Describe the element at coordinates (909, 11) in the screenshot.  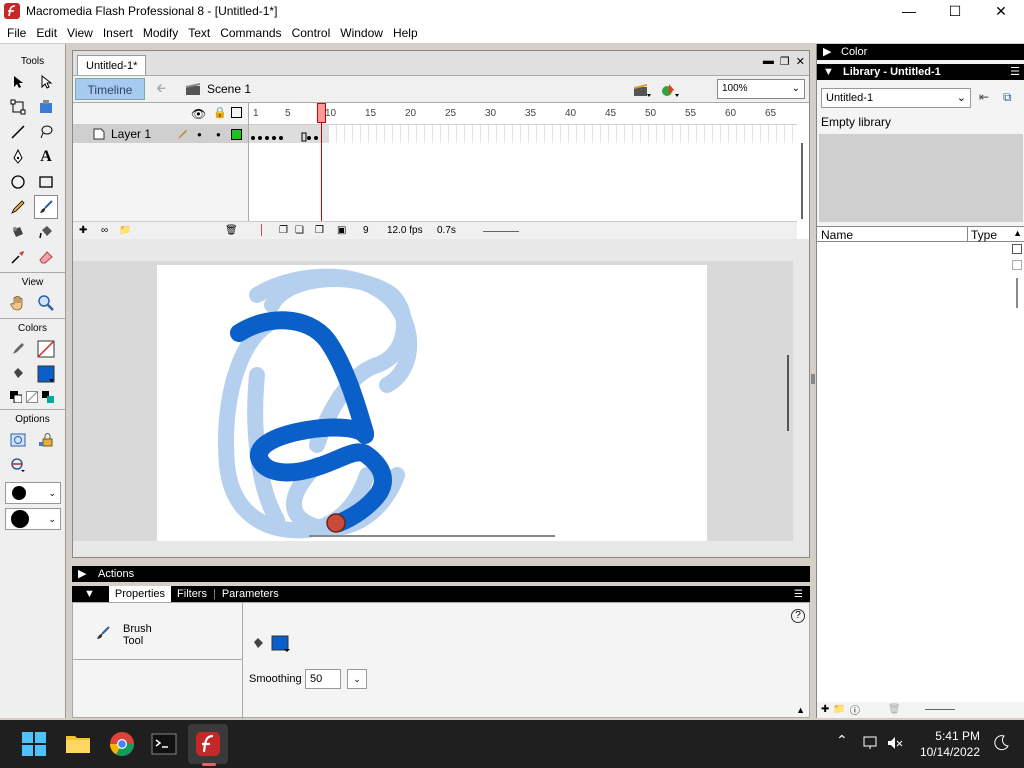
I see `minimize-button: —` at that location.